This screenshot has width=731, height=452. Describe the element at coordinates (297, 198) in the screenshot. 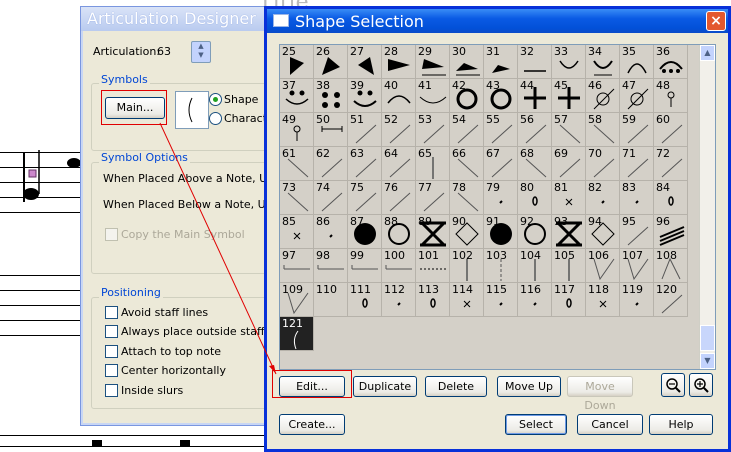

I see `shape-cell: 73` at that location.